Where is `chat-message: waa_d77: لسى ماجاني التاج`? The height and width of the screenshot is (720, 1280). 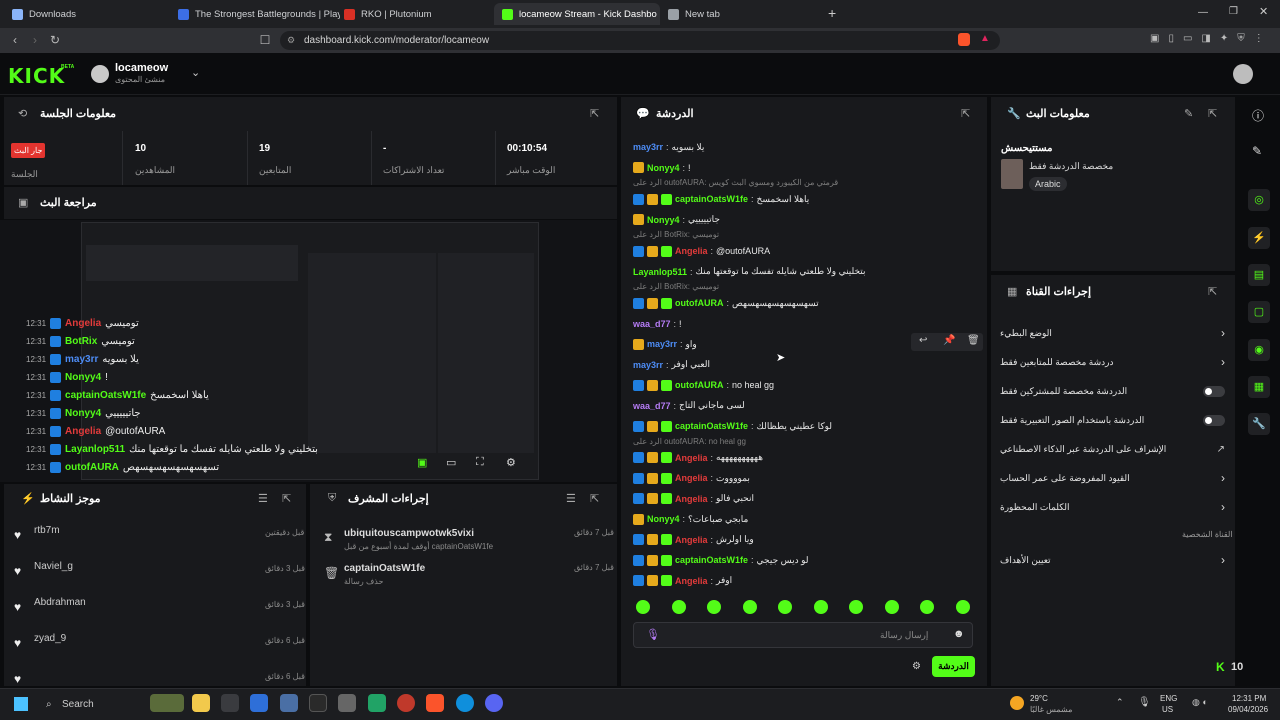
chat-message: waa_d77: لسى ماجاني التاج is located at coordinates (805, 406).